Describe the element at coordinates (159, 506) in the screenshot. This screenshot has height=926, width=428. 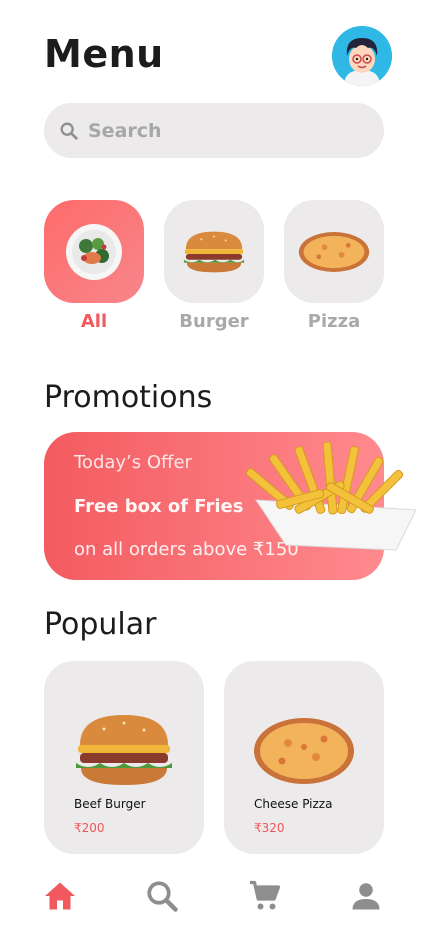
I see `promo-title: Free box of Fries` at that location.